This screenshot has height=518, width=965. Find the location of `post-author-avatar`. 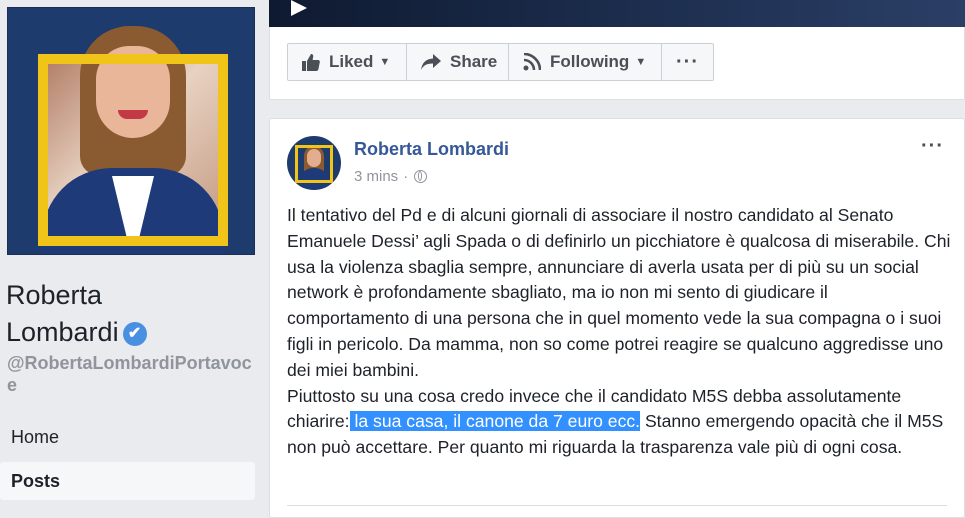

post-author-avatar is located at coordinates (314, 163).